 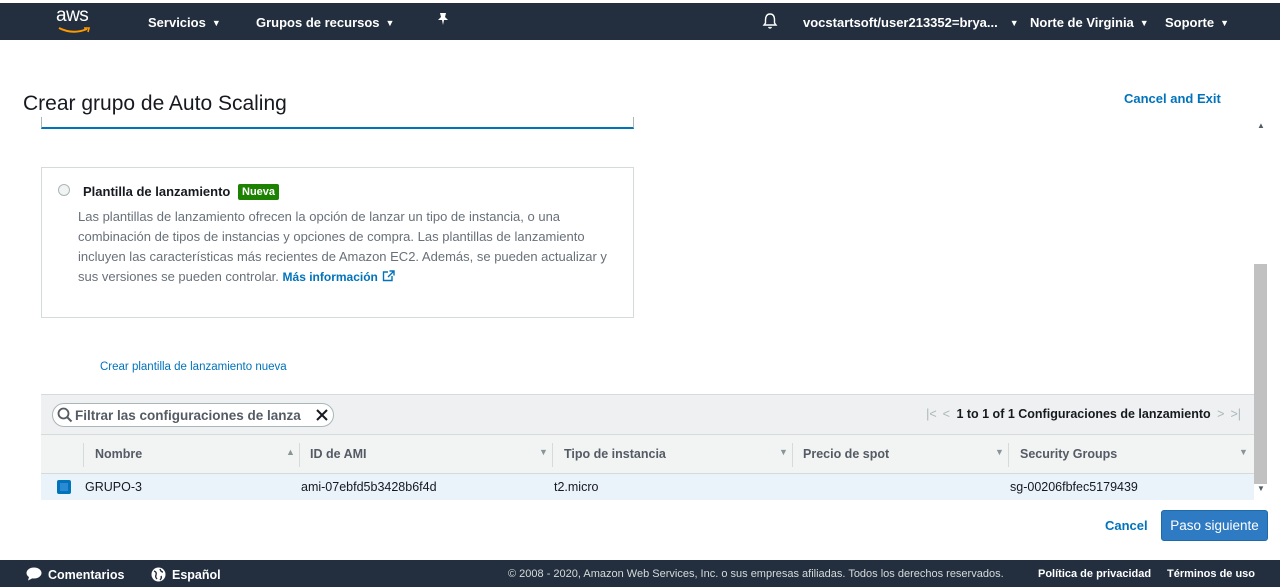 What do you see at coordinates (196, 575) in the screenshot?
I see `language-label: Español` at bounding box center [196, 575].